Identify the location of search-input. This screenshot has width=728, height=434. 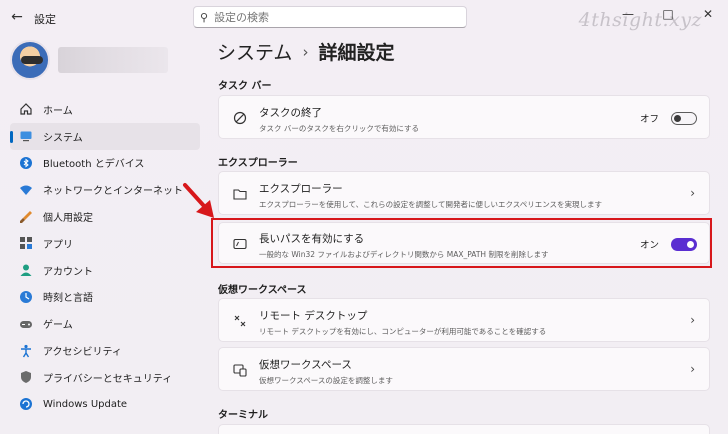
(334, 17).